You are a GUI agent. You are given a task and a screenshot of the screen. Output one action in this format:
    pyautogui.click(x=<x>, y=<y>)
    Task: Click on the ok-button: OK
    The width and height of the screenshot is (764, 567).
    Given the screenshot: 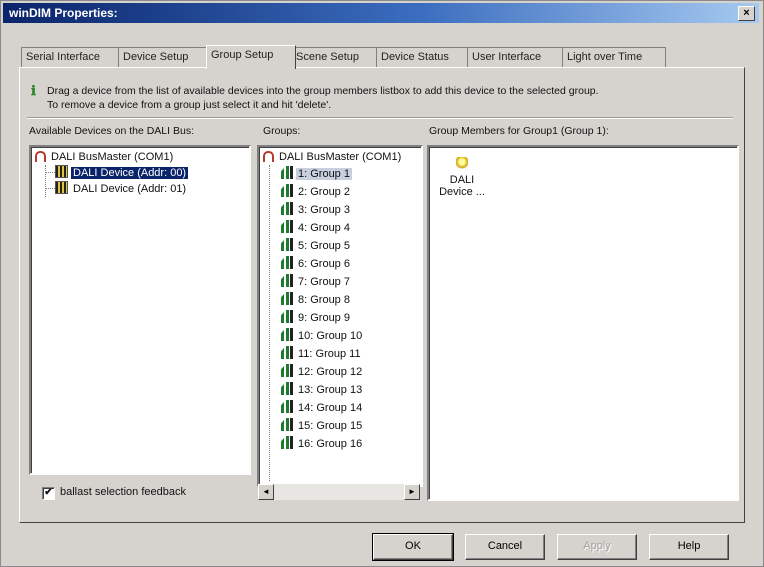 What is the action you would take?
    pyautogui.click(x=413, y=547)
    